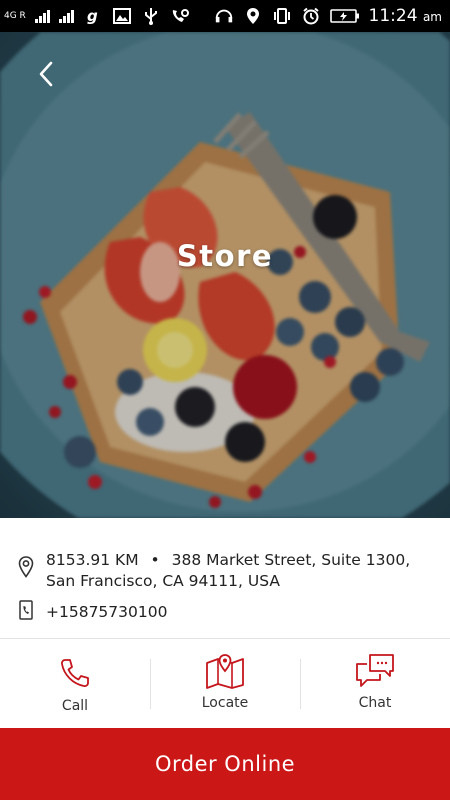  What do you see at coordinates (375, 664) in the screenshot?
I see `chat-bubbles-icon` at bounding box center [375, 664].